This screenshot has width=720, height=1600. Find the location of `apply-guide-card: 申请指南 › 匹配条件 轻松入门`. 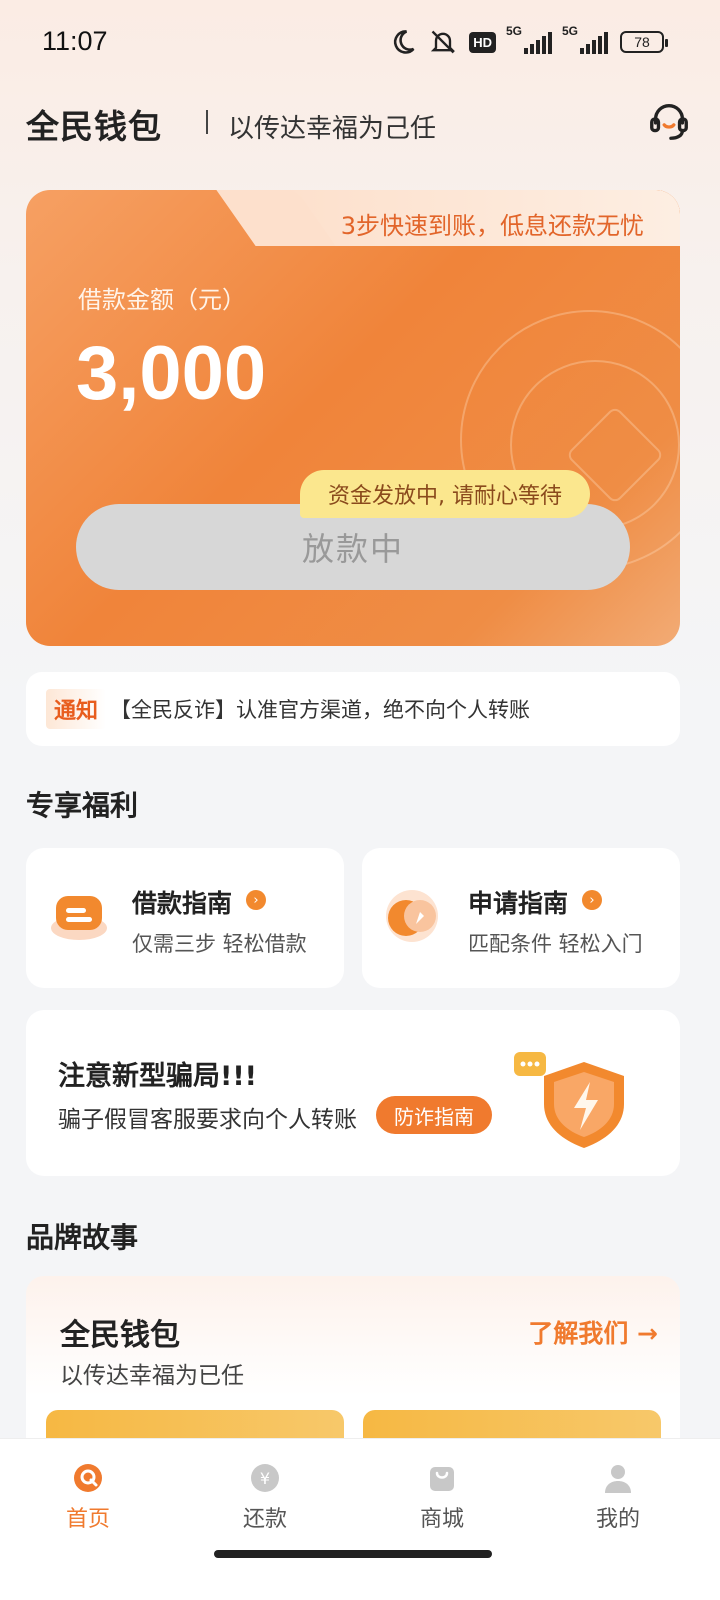

apply-guide-card: 申请指南 › 匹配条件 轻松入门 is located at coordinates (521, 918).